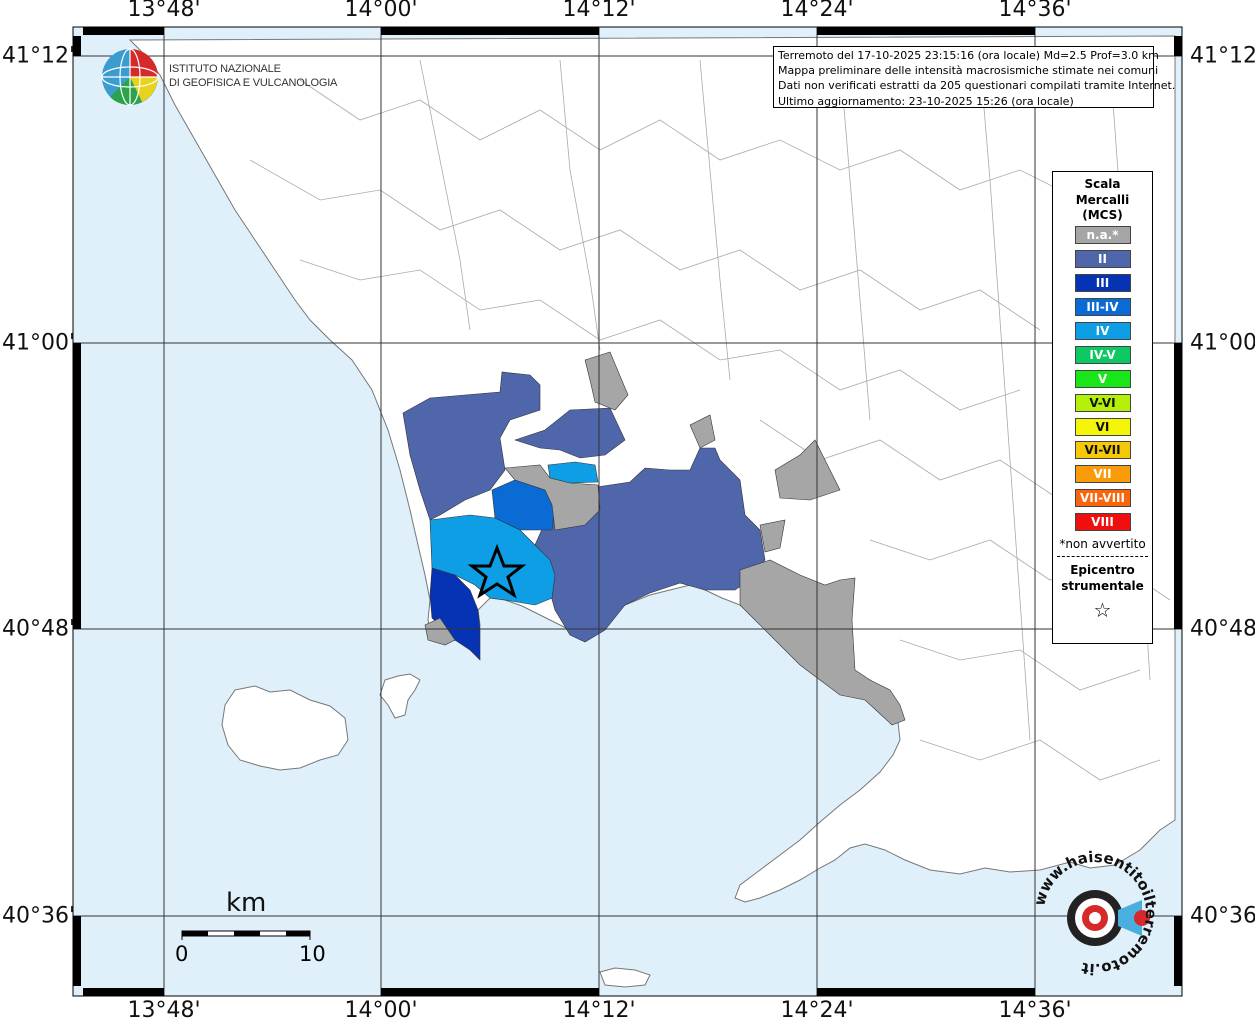 This screenshot has height=1024, width=1255. I want to click on lat-tick-right: 40°36', so click(1222, 916).